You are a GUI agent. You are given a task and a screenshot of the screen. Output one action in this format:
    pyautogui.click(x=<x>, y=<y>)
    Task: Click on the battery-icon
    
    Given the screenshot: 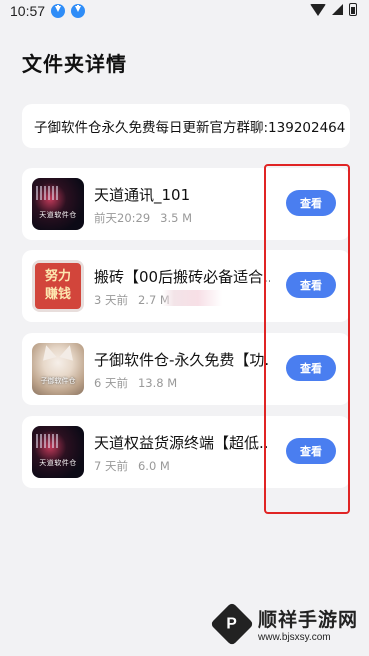 What is the action you would take?
    pyautogui.click(x=353, y=9)
    